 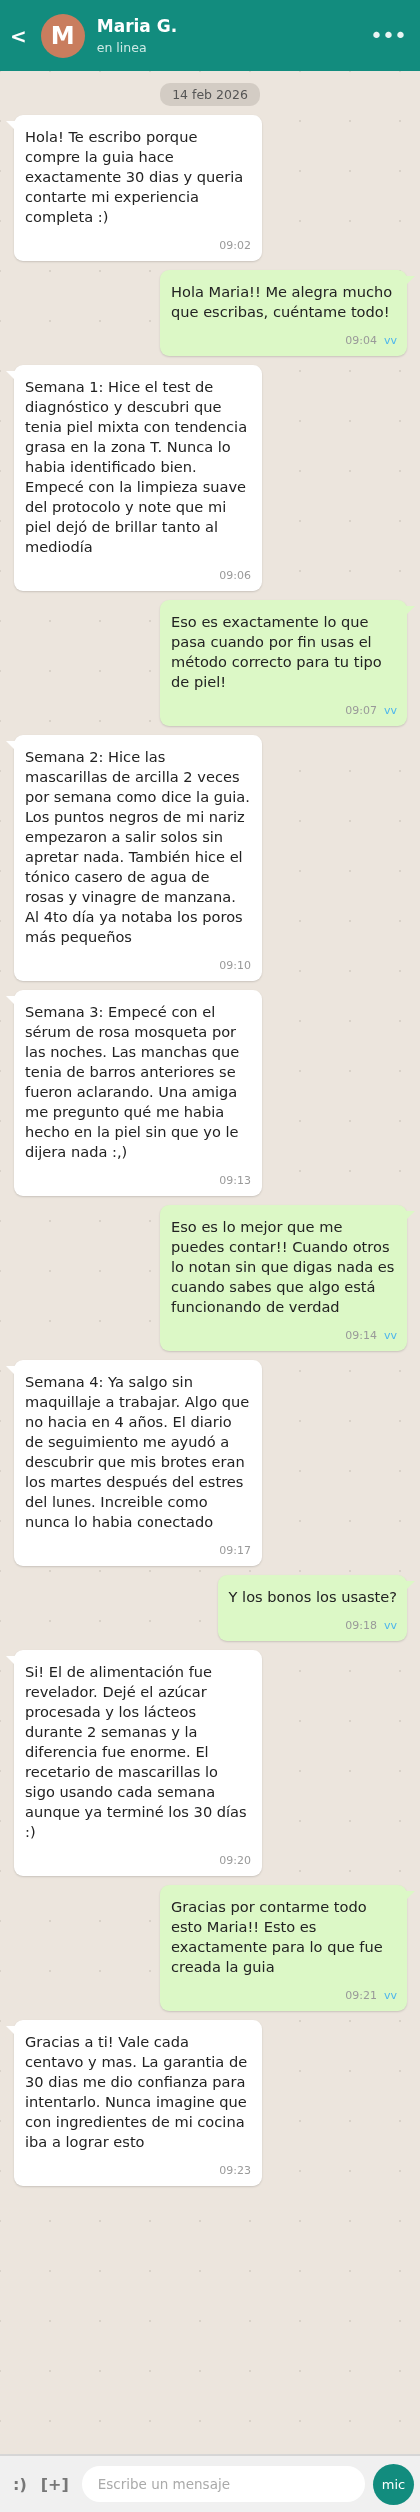 I want to click on message-time: 09:17, so click(x=235, y=1551).